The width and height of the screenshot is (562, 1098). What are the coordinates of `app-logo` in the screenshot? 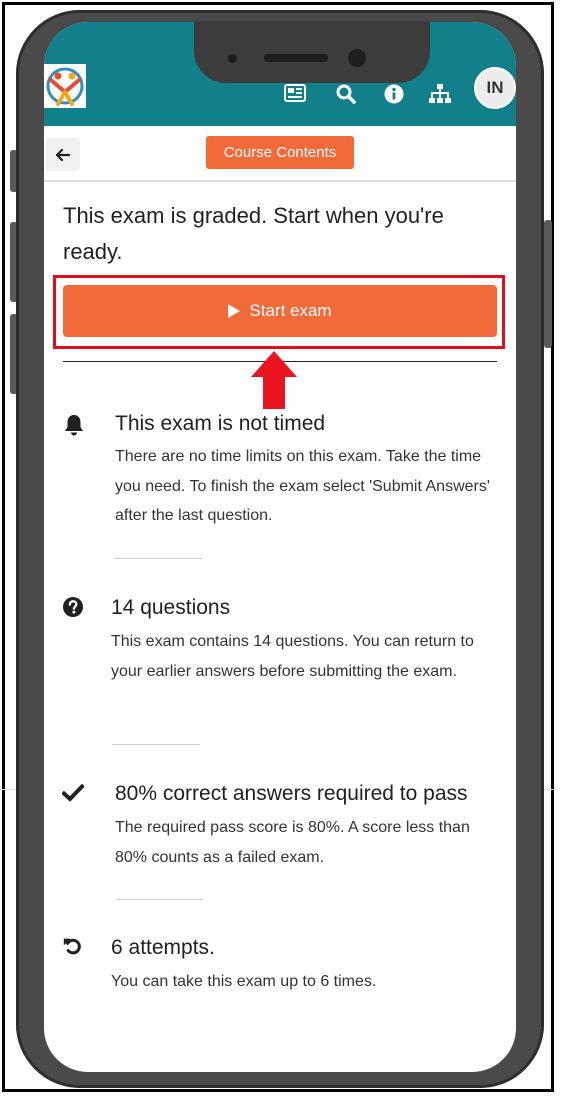 It's located at (65, 86).